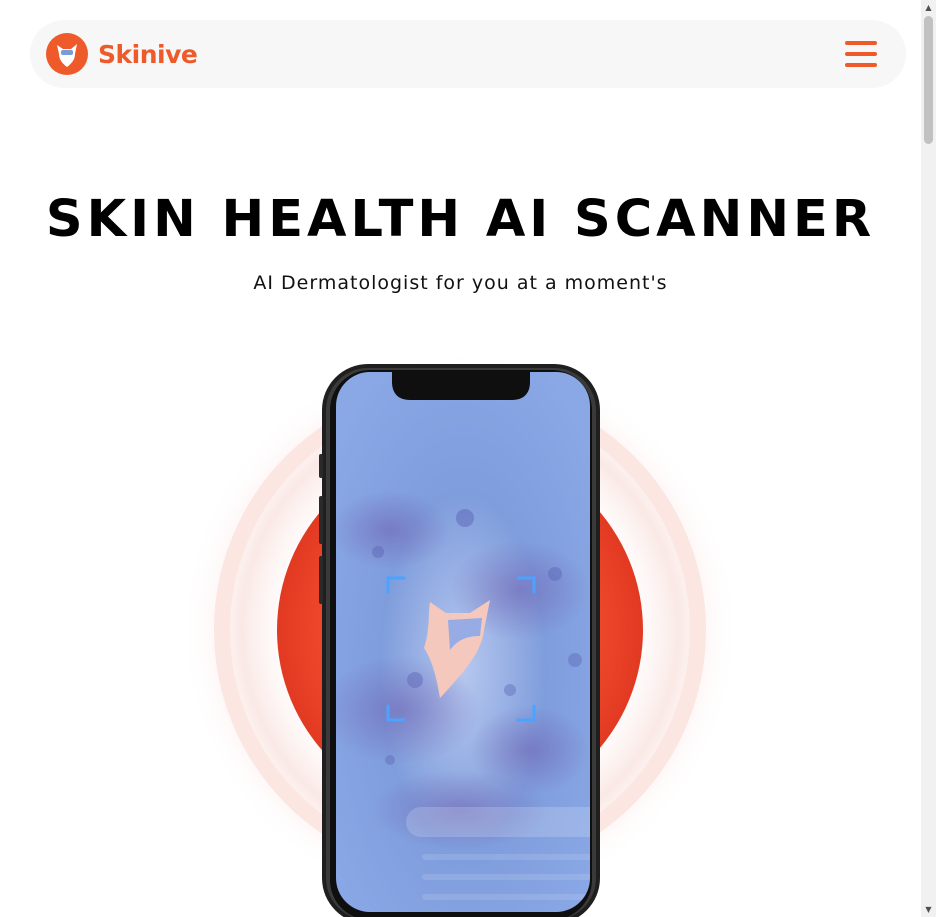  What do you see at coordinates (67, 54) in the screenshot?
I see `skinive-fox-logo-icon` at bounding box center [67, 54].